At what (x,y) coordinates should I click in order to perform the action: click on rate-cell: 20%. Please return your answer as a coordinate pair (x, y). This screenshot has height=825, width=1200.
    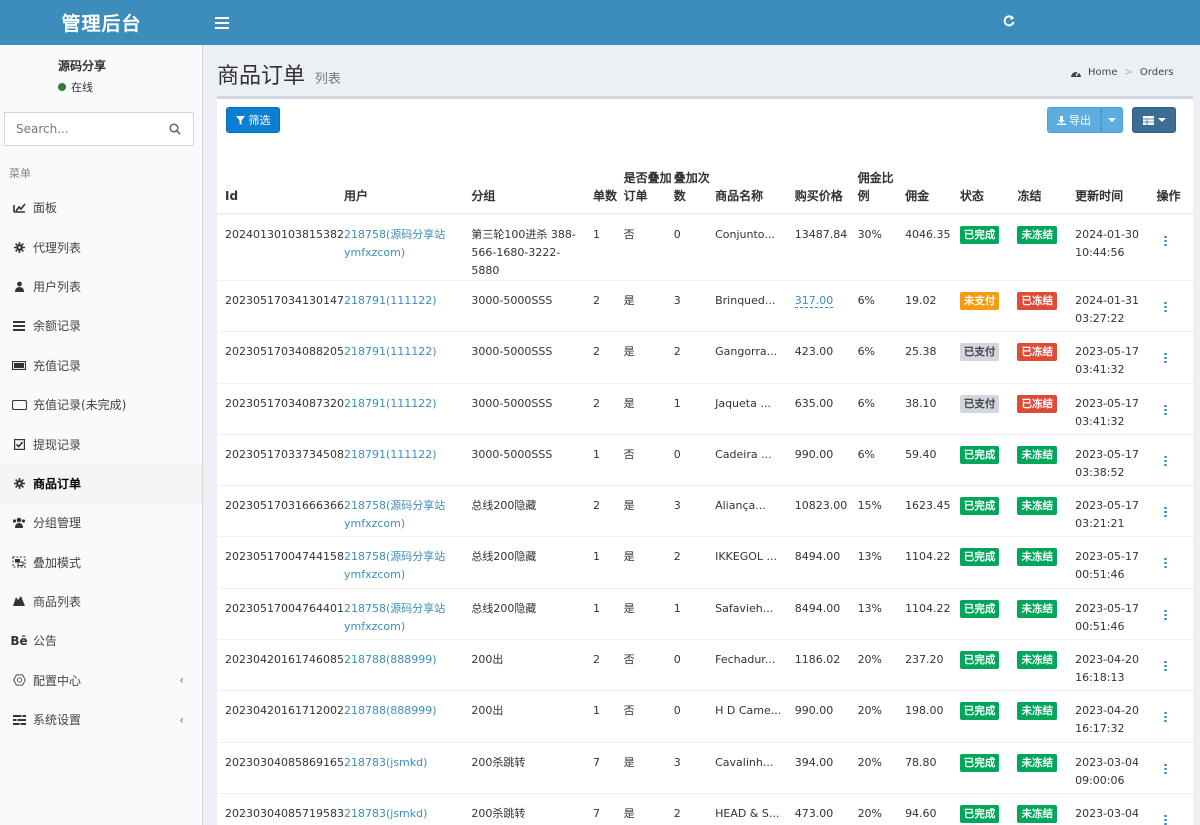
    Looking at the image, I should click on (881, 716).